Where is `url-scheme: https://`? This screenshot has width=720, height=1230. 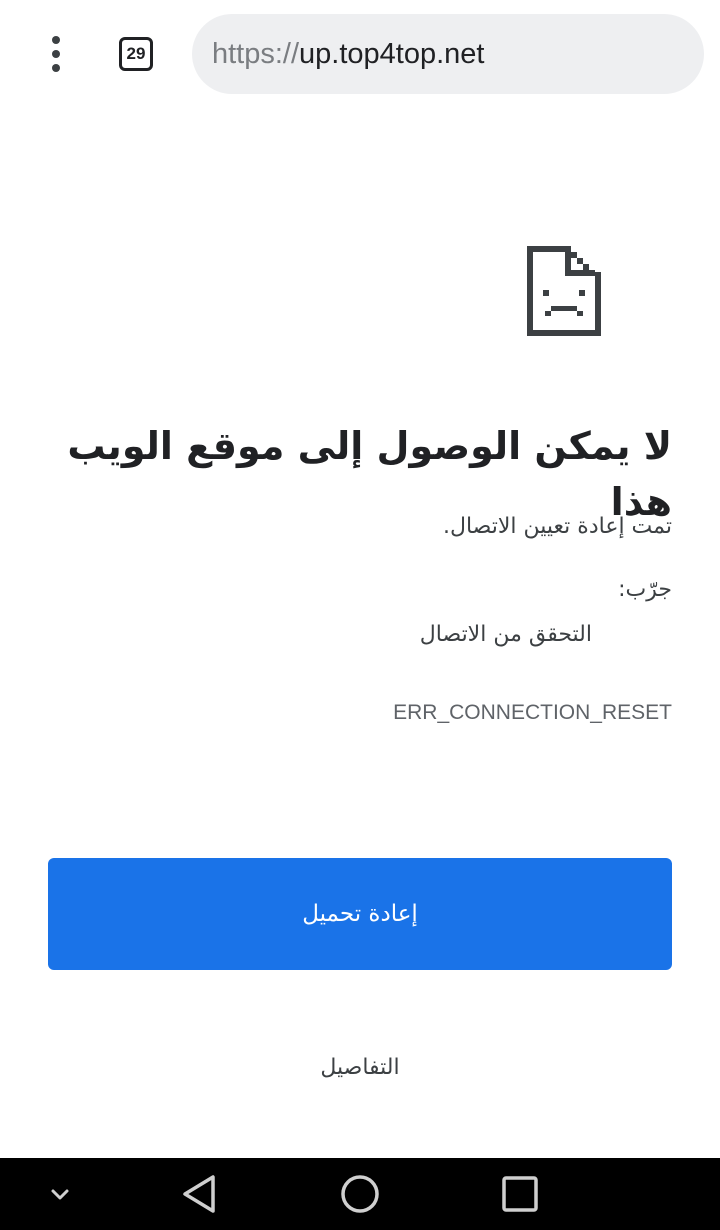 url-scheme: https:// is located at coordinates (256, 53).